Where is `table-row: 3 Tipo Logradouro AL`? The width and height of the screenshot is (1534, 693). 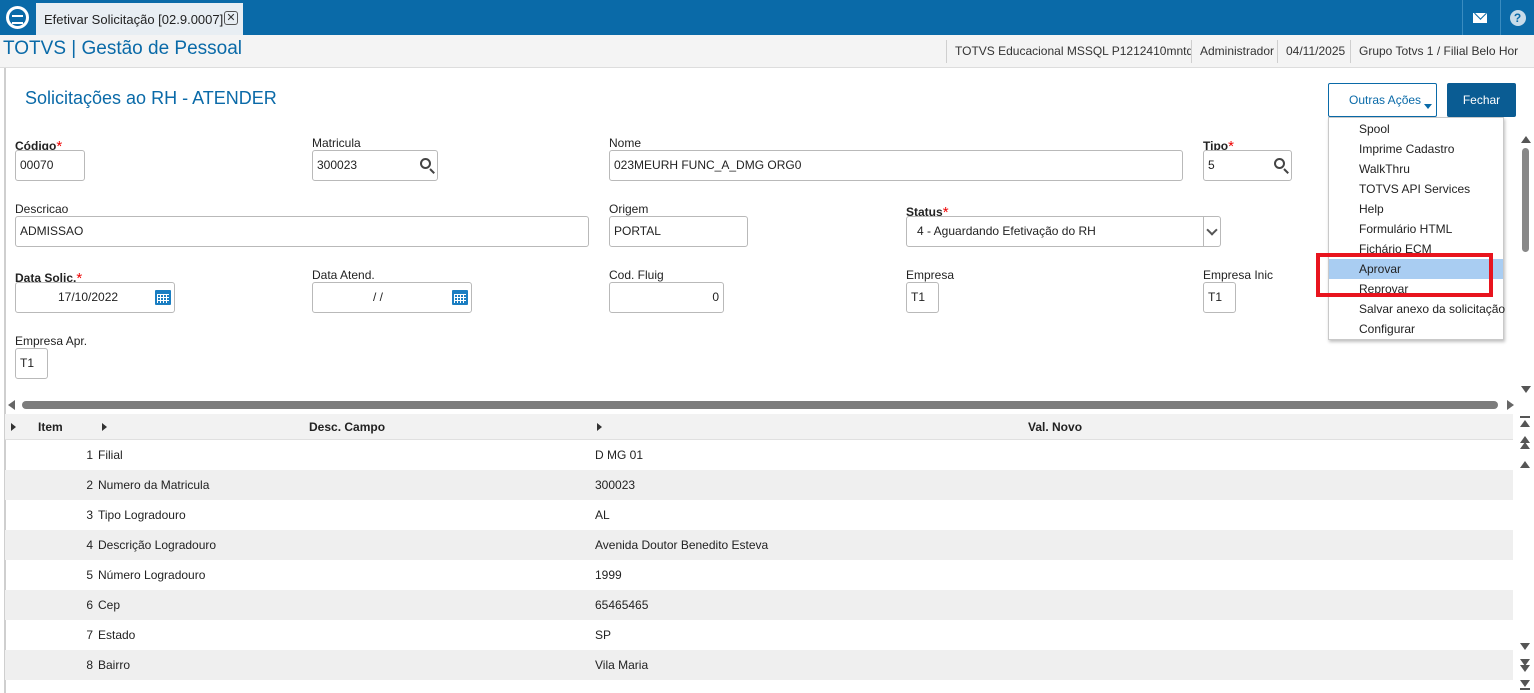
table-row: 3 Tipo Logradouro AL is located at coordinates (759, 515).